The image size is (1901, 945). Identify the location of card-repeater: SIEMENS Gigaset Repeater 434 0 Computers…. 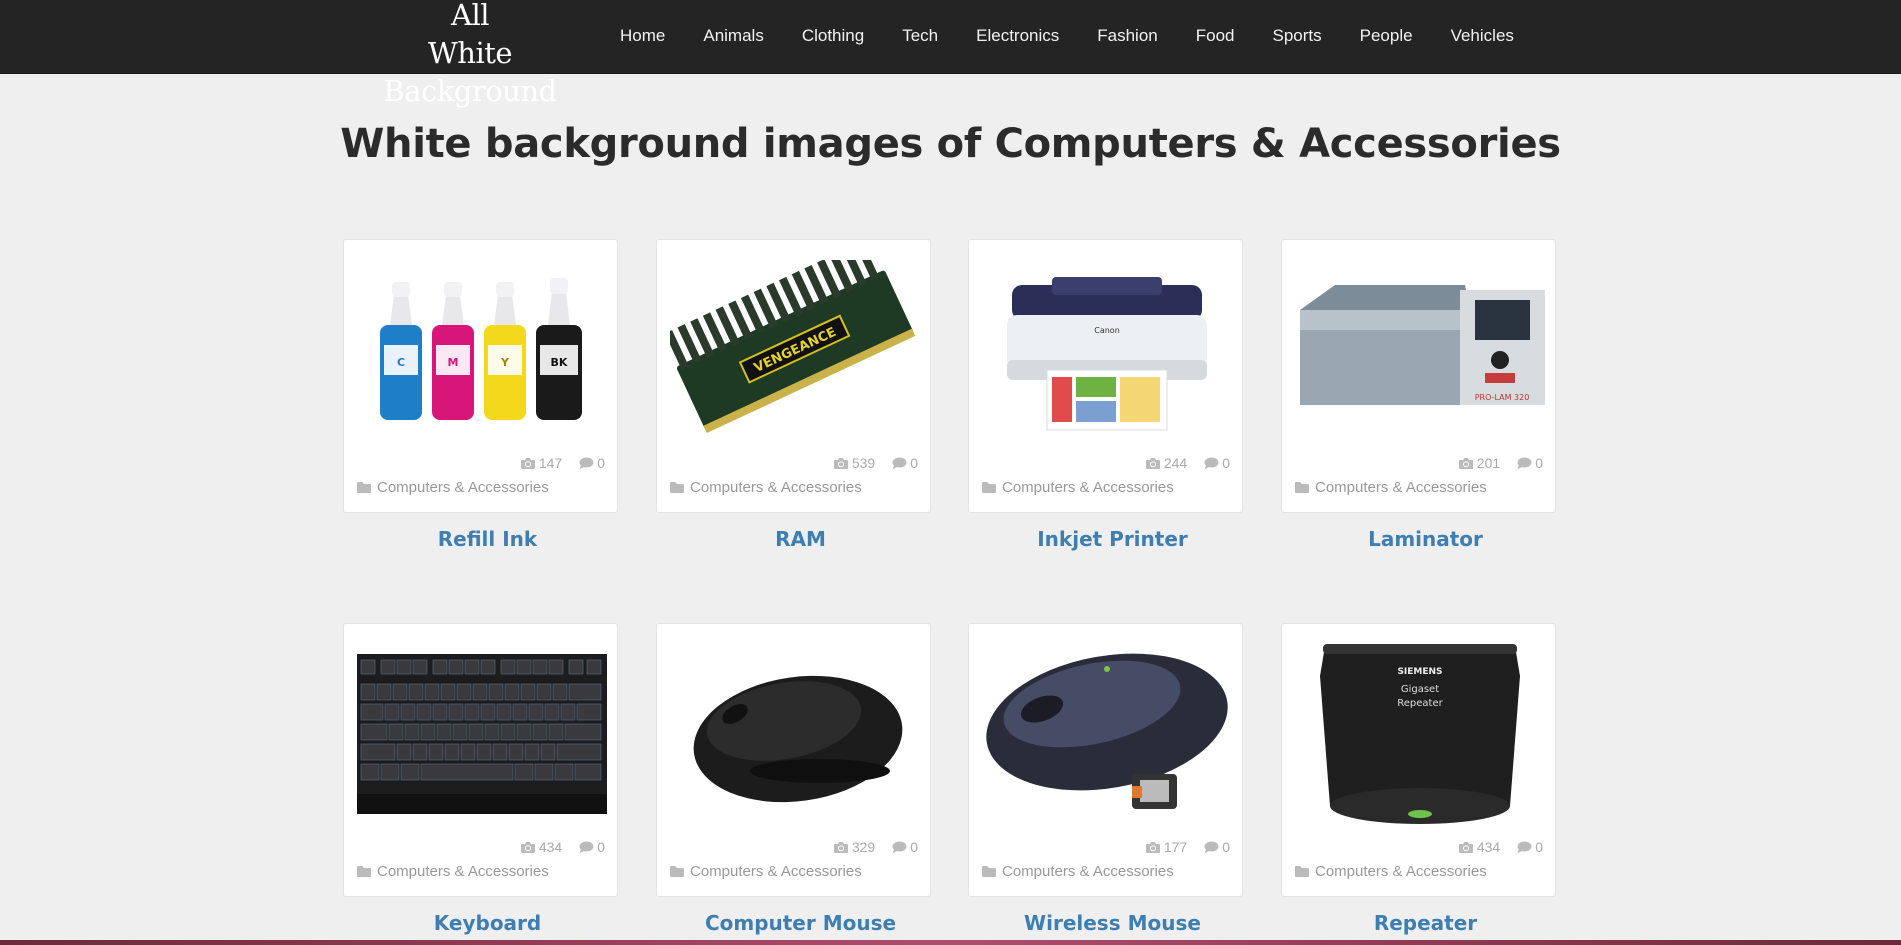
(1418, 760).